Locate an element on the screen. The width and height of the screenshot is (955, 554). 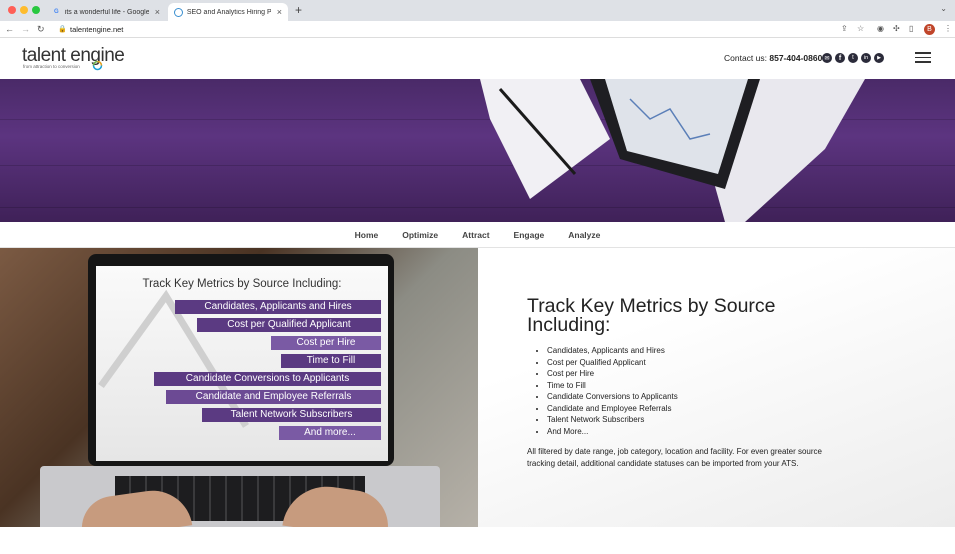
browser-tab-google: G its a wonderful life - Google Se × is located at coordinates (106, 12).